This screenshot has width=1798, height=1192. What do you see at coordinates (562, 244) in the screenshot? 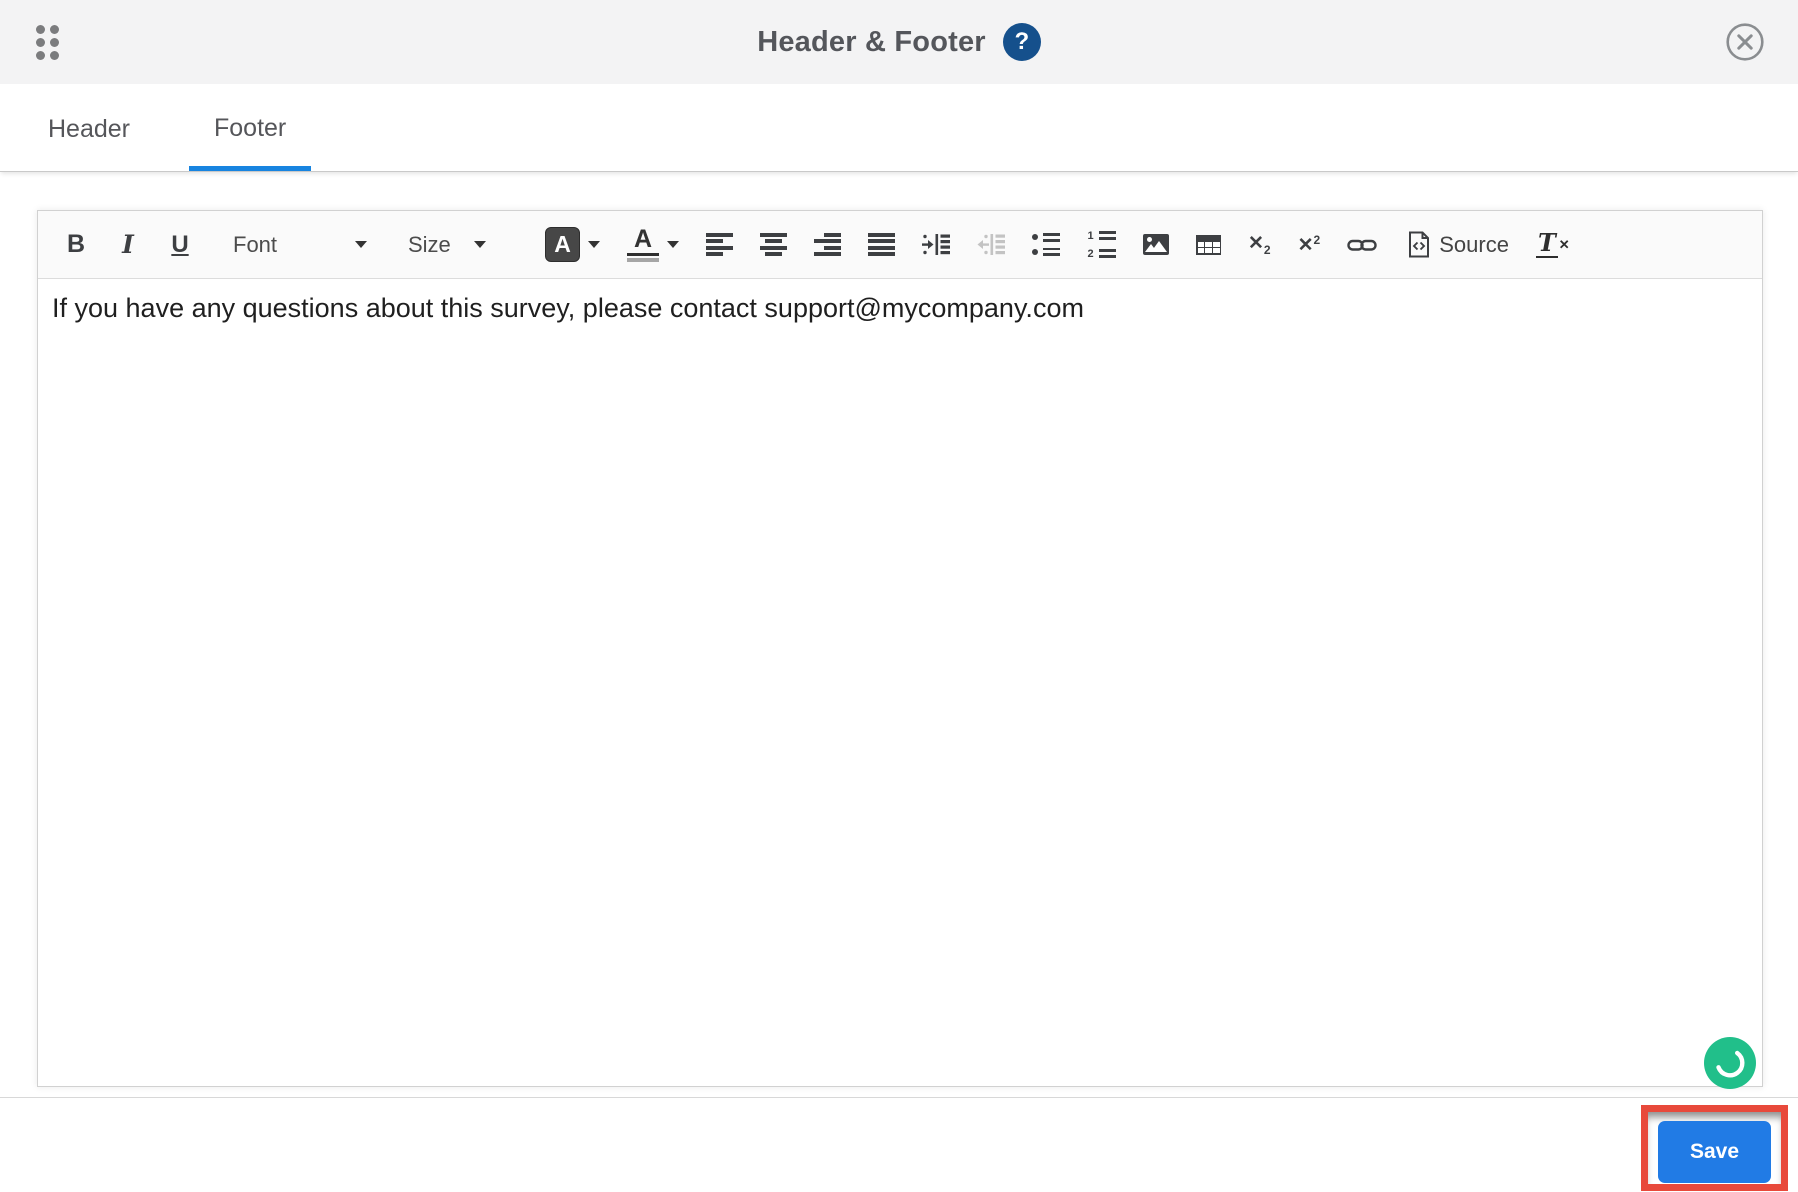
I see `text-color-icon: A` at bounding box center [562, 244].